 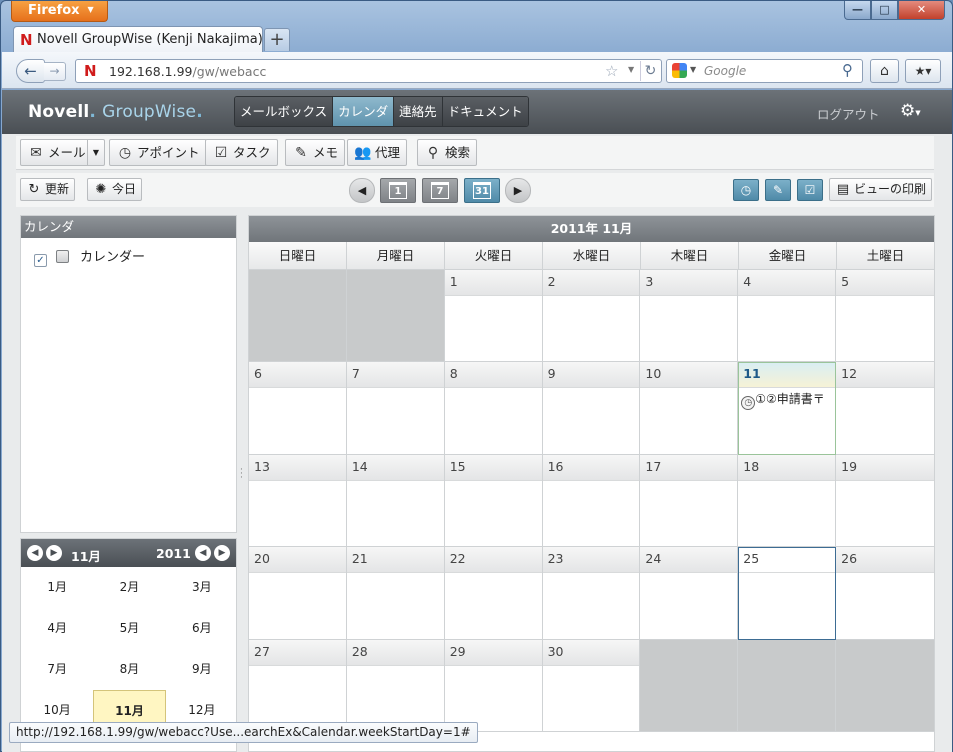 What do you see at coordinates (377, 152) in the screenshot?
I see `proxy-button: 👥 代理` at bounding box center [377, 152].